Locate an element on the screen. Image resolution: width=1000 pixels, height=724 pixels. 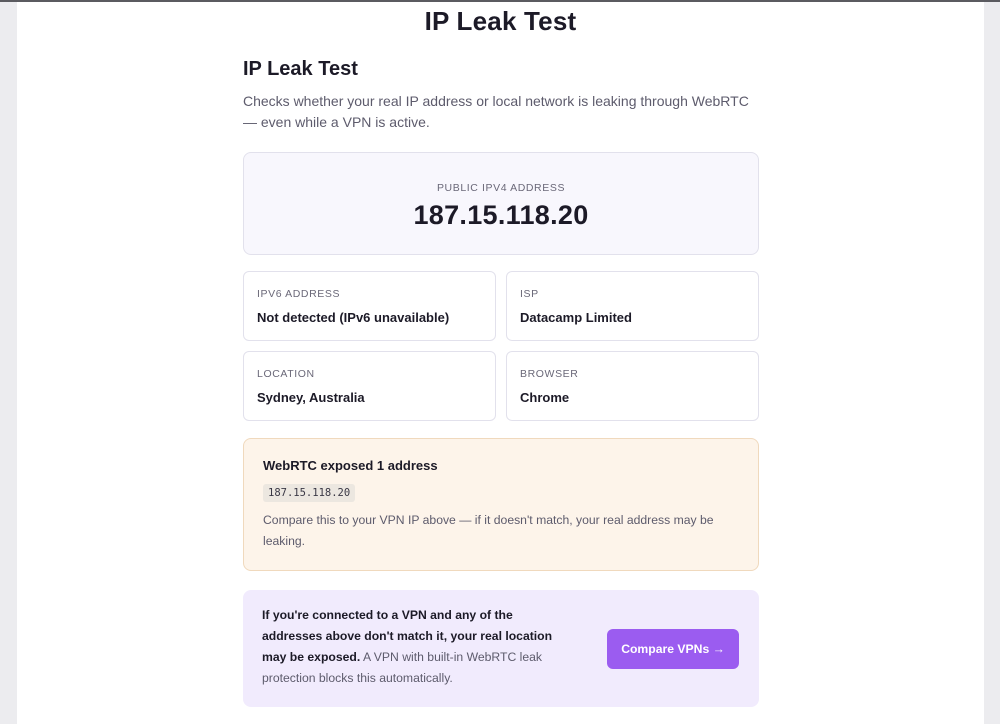
public-ipv4-card: PUBLIC IPV4 ADDRESS 187.15.118.20 is located at coordinates (501, 203).